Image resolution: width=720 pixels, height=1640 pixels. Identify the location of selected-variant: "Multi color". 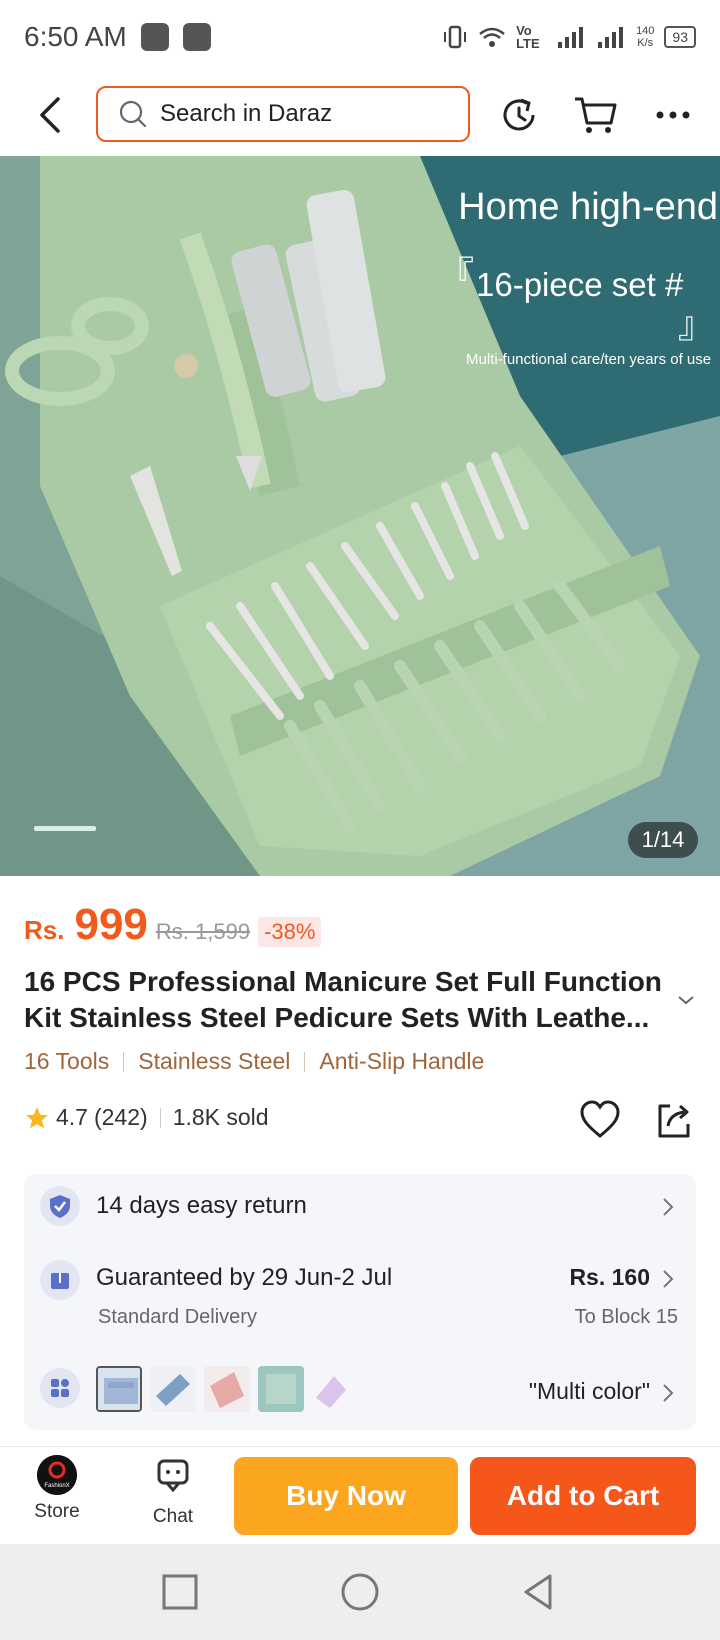
(589, 1391).